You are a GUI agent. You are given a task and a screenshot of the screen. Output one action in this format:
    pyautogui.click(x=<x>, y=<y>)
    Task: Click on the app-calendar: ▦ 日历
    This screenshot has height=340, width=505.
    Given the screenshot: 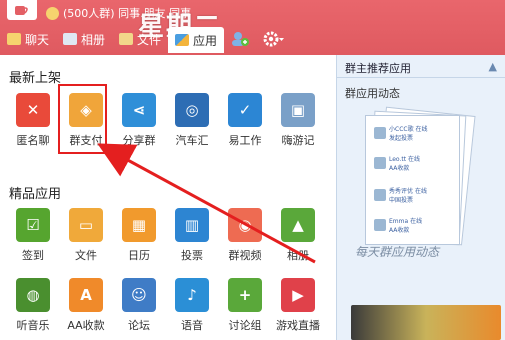 What is the action you would take?
    pyautogui.click(x=139, y=235)
    